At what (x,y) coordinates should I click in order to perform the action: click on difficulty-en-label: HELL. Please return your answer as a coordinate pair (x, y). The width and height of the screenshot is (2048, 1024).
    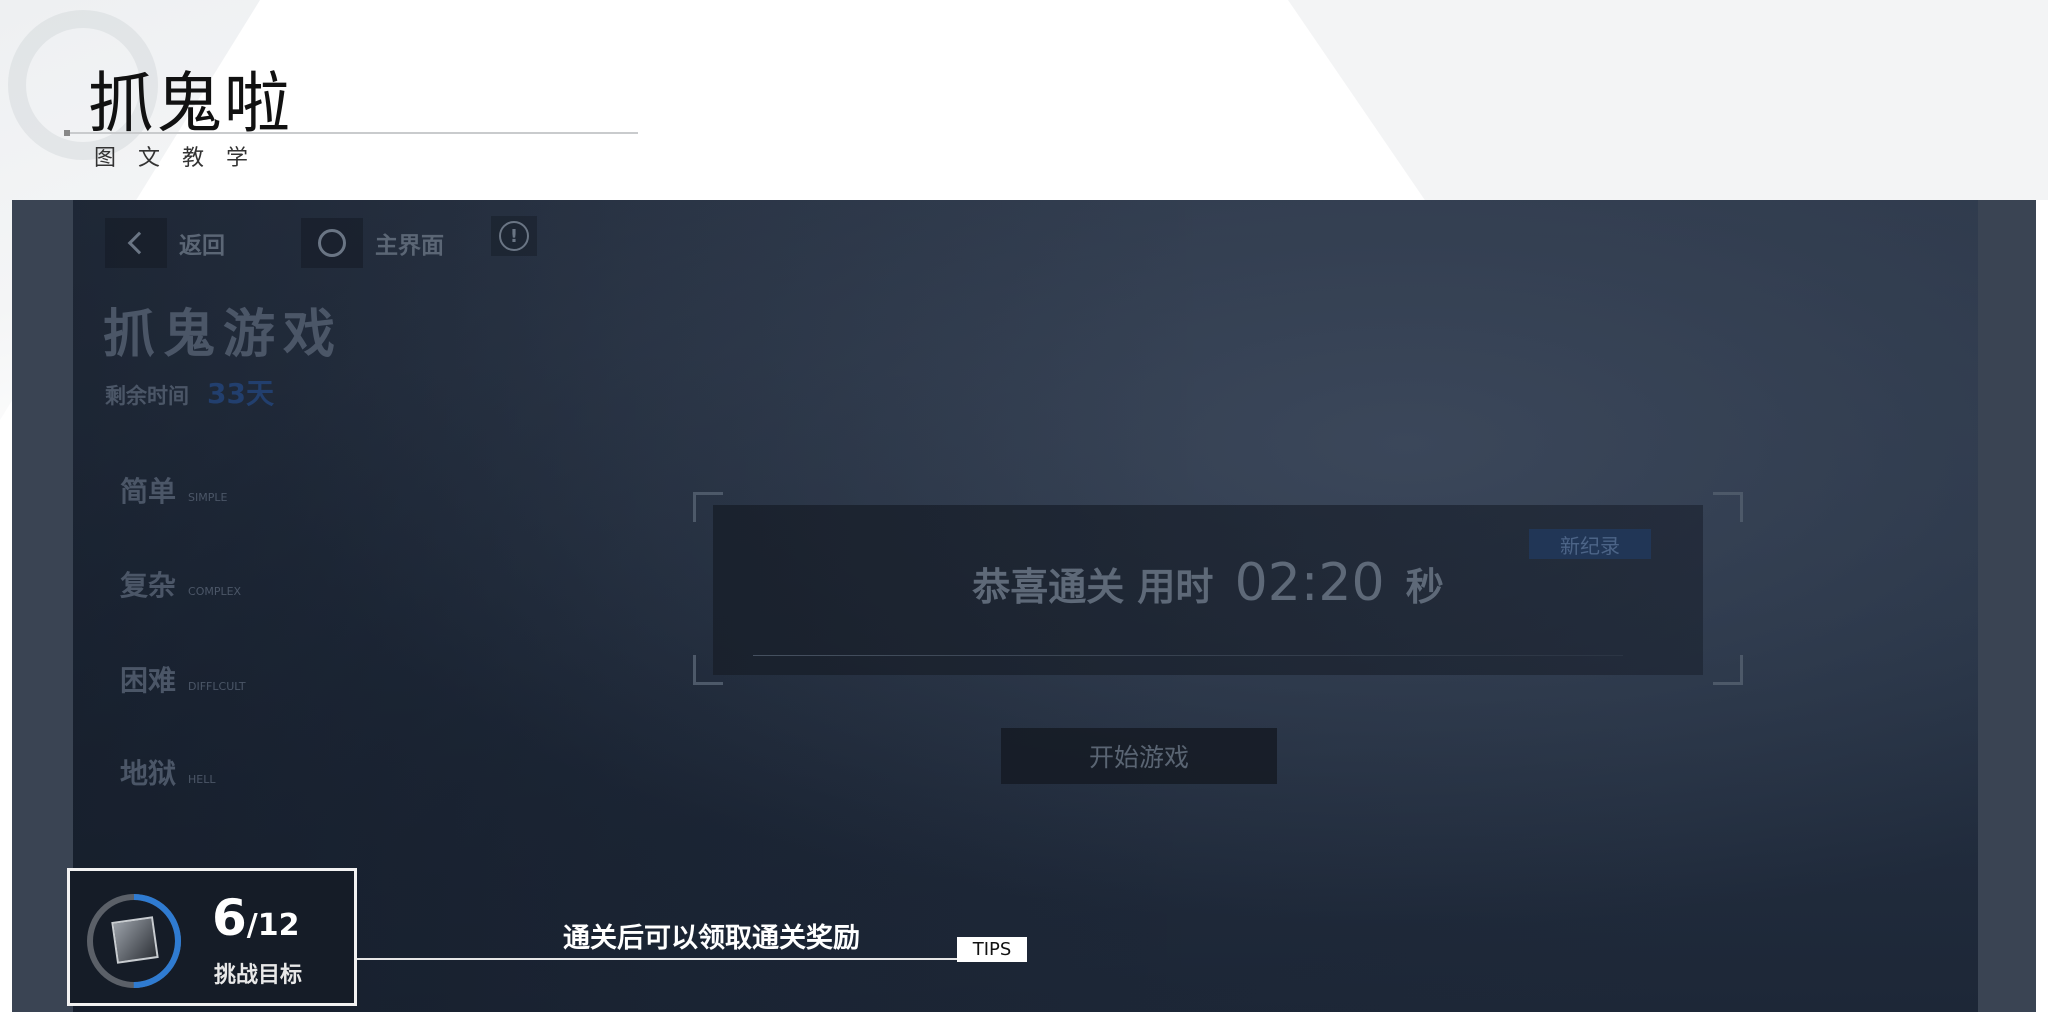
    Looking at the image, I should click on (202, 779).